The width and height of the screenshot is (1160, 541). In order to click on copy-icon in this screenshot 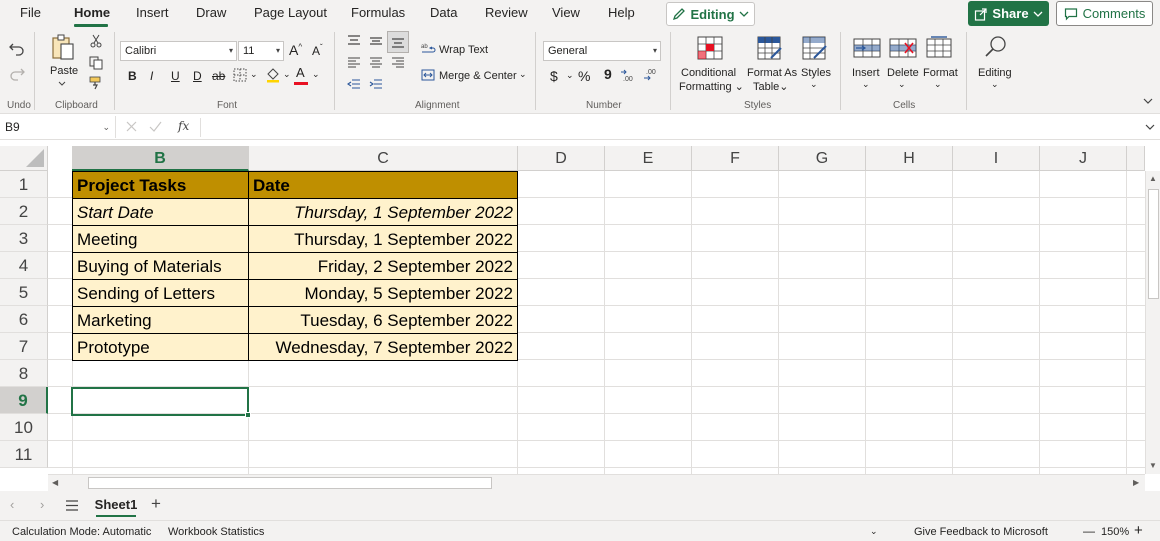, I will do `click(96, 63)`.